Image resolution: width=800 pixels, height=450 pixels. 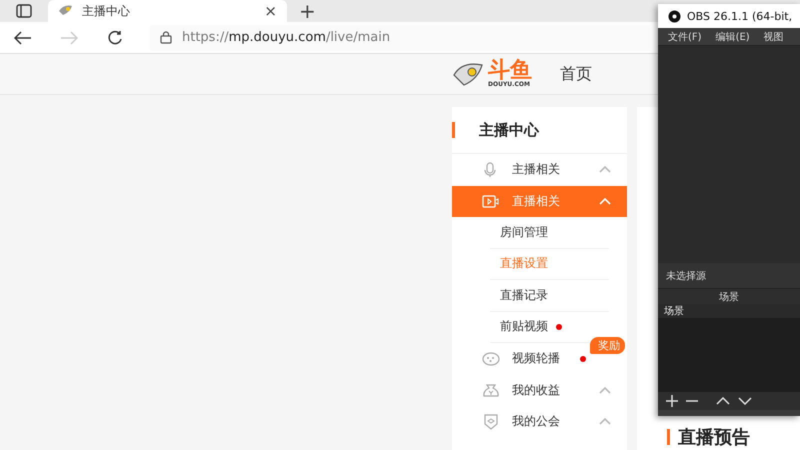 What do you see at coordinates (536, 421) in the screenshot?
I see `menu-group-label: 我的公会` at bounding box center [536, 421].